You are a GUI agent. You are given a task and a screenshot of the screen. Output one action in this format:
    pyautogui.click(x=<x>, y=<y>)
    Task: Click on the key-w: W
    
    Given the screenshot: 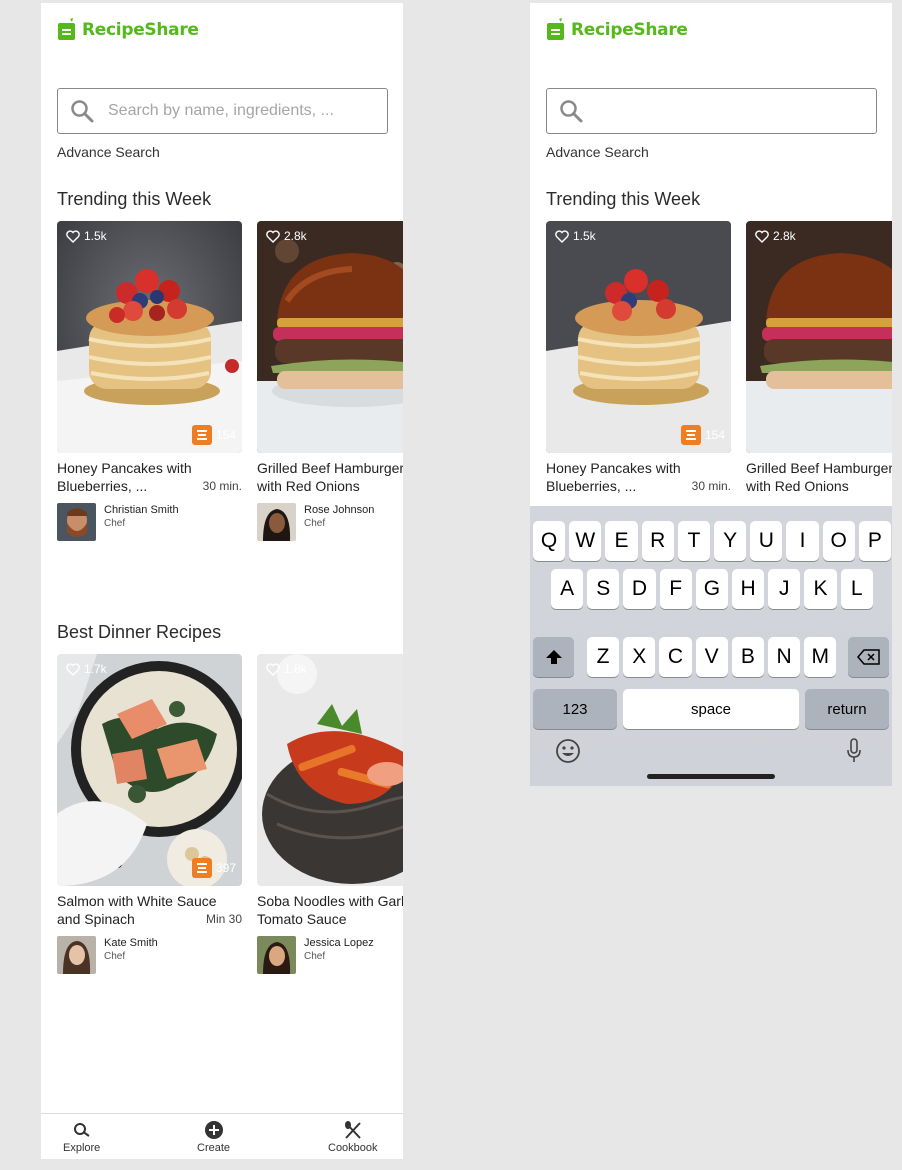 What is the action you would take?
    pyautogui.click(x=585, y=541)
    